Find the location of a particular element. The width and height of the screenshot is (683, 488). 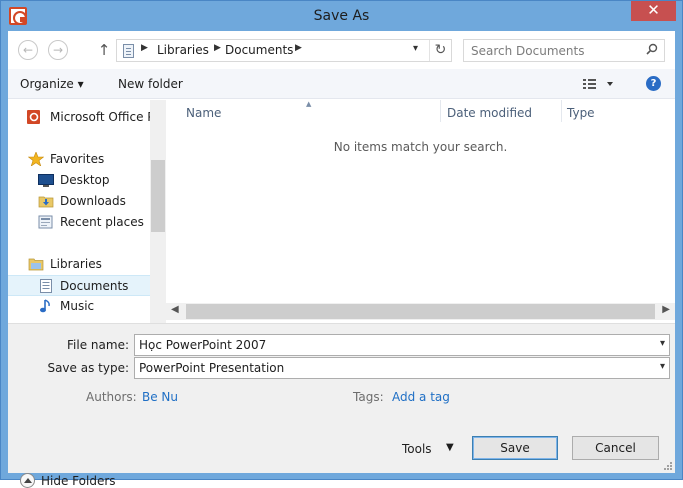

sidebar-item-label: Downloads is located at coordinates (93, 201).